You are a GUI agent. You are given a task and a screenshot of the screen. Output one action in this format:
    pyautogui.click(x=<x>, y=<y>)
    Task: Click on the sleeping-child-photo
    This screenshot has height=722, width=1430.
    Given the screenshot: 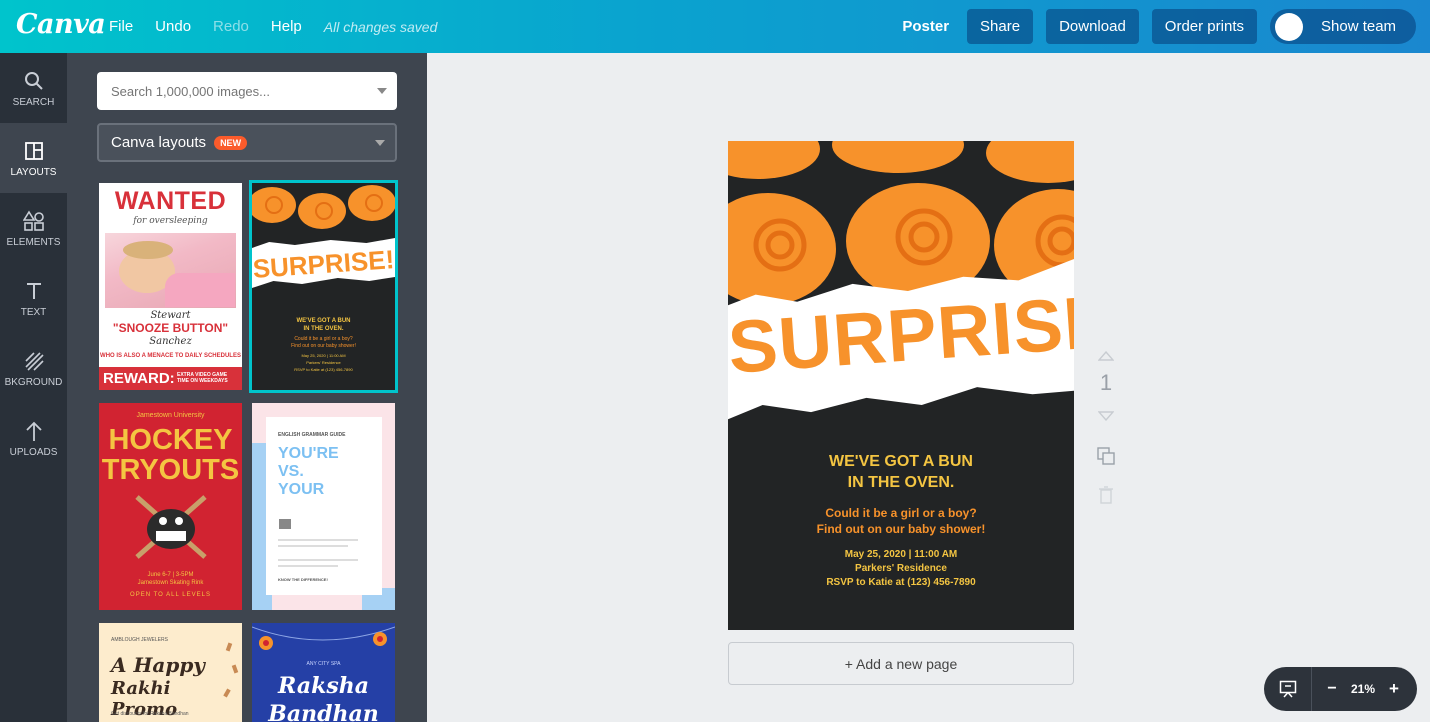 What is the action you would take?
    pyautogui.click(x=170, y=270)
    